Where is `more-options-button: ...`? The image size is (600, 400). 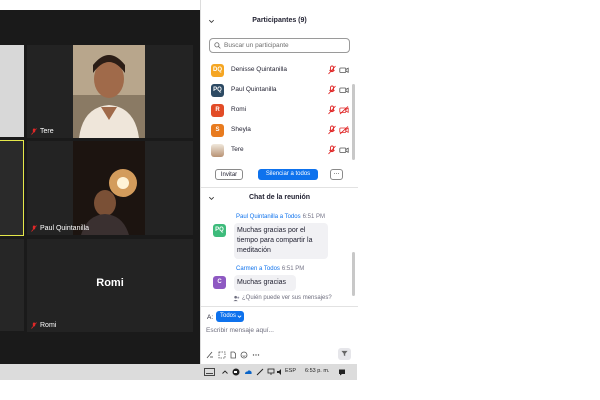
more-options-button: ... is located at coordinates (336, 174).